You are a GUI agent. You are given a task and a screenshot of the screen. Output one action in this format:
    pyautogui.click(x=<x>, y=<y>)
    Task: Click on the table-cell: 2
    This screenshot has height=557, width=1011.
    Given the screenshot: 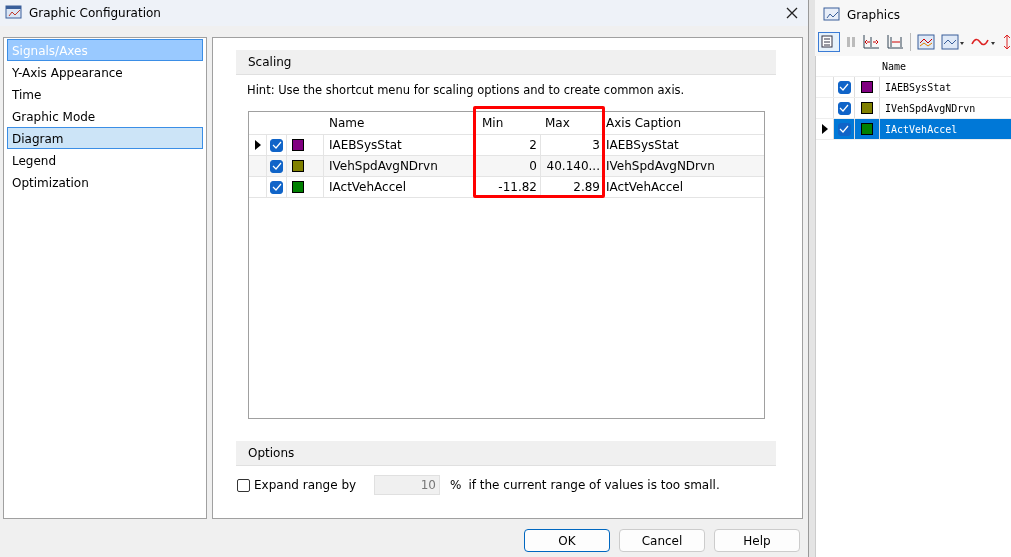 What is the action you would take?
    pyautogui.click(x=508, y=145)
    